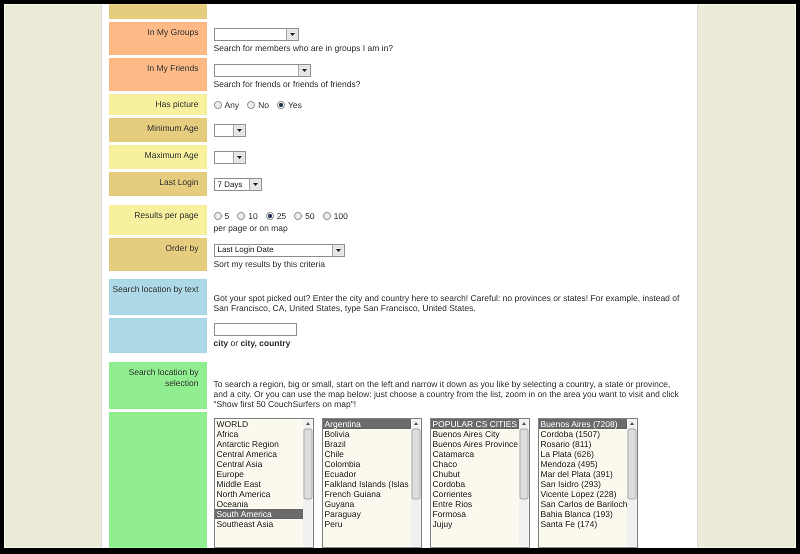 This screenshot has width=800, height=554. Describe the element at coordinates (447, 303) in the screenshot. I see `instruction-text: Got your spot picked out? Enter the city and country here to search! Careful: no provinces or states! For example, instead of San Francisco, CA, United States, type San Francisco, United States.` at that location.